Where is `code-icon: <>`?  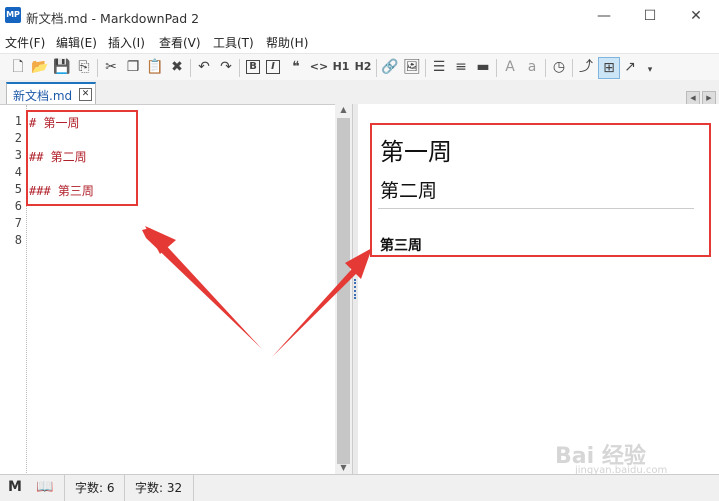 code-icon: <> is located at coordinates (319, 67).